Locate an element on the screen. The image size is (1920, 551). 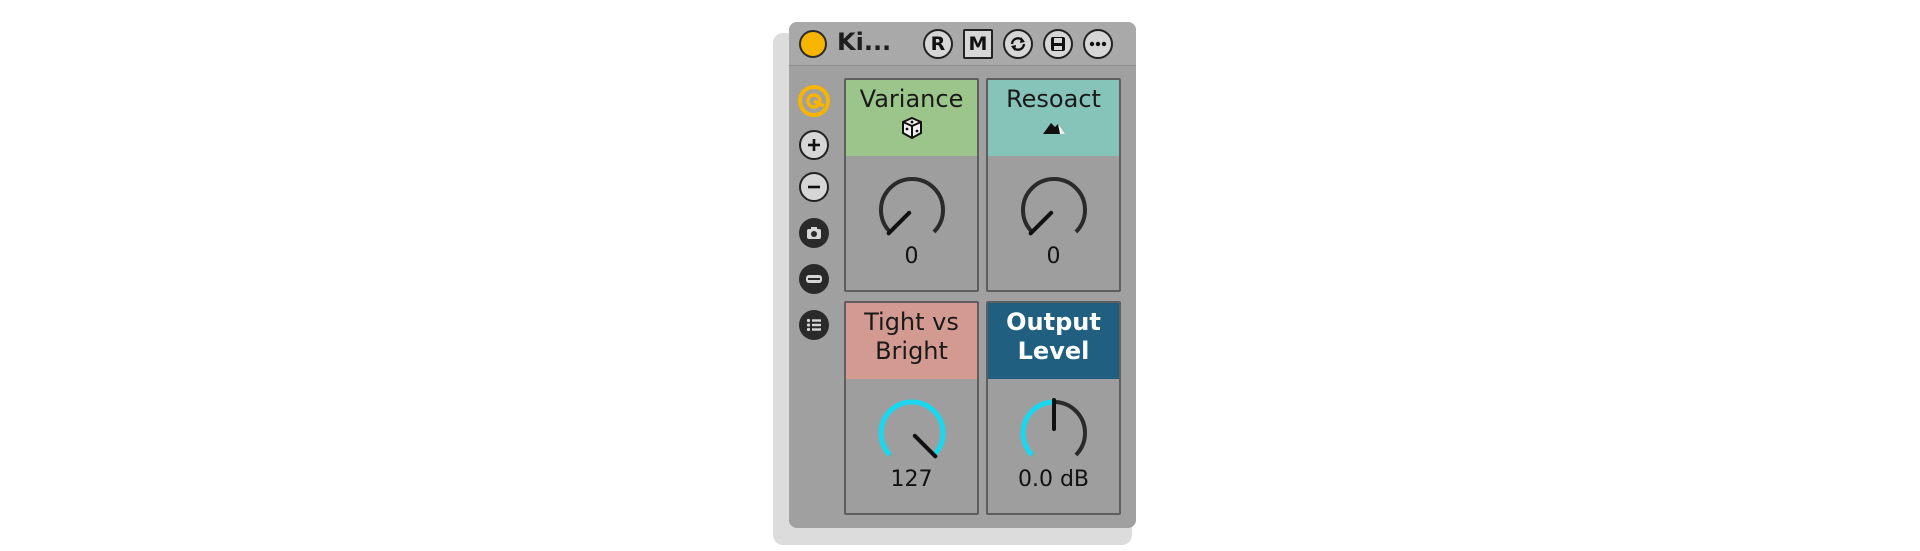
macro-panel-tight-vs-bright: Tight vs Bright 127 is located at coordinates (911, 408).